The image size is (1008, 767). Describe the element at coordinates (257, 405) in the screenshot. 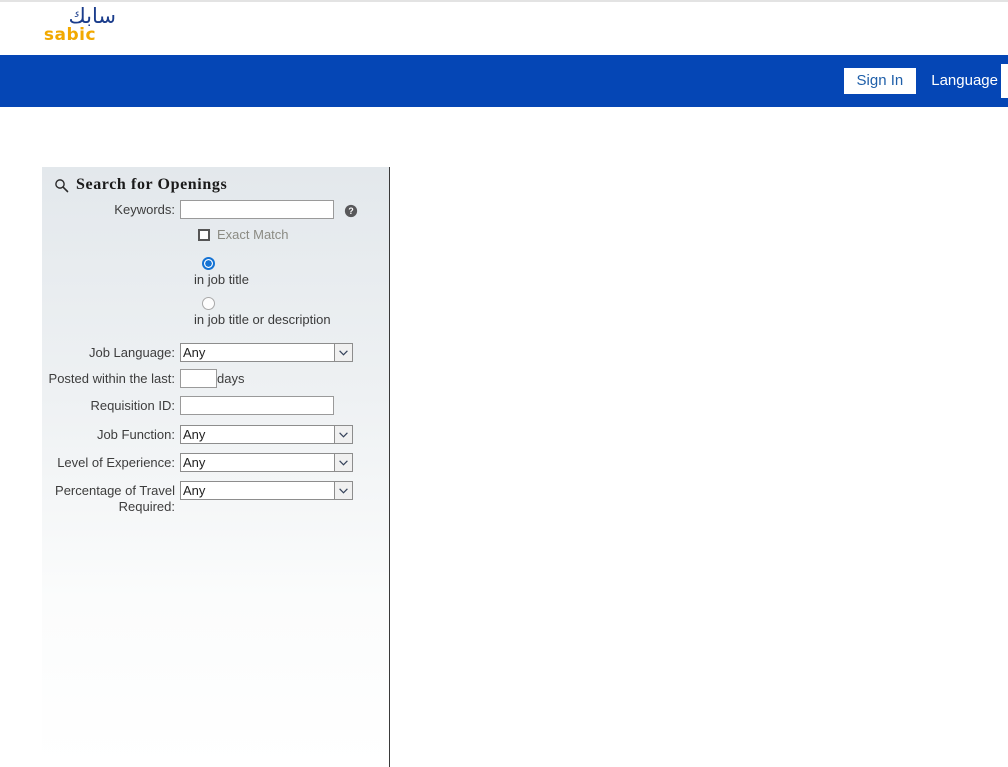

I see `requisition-id-input` at that location.